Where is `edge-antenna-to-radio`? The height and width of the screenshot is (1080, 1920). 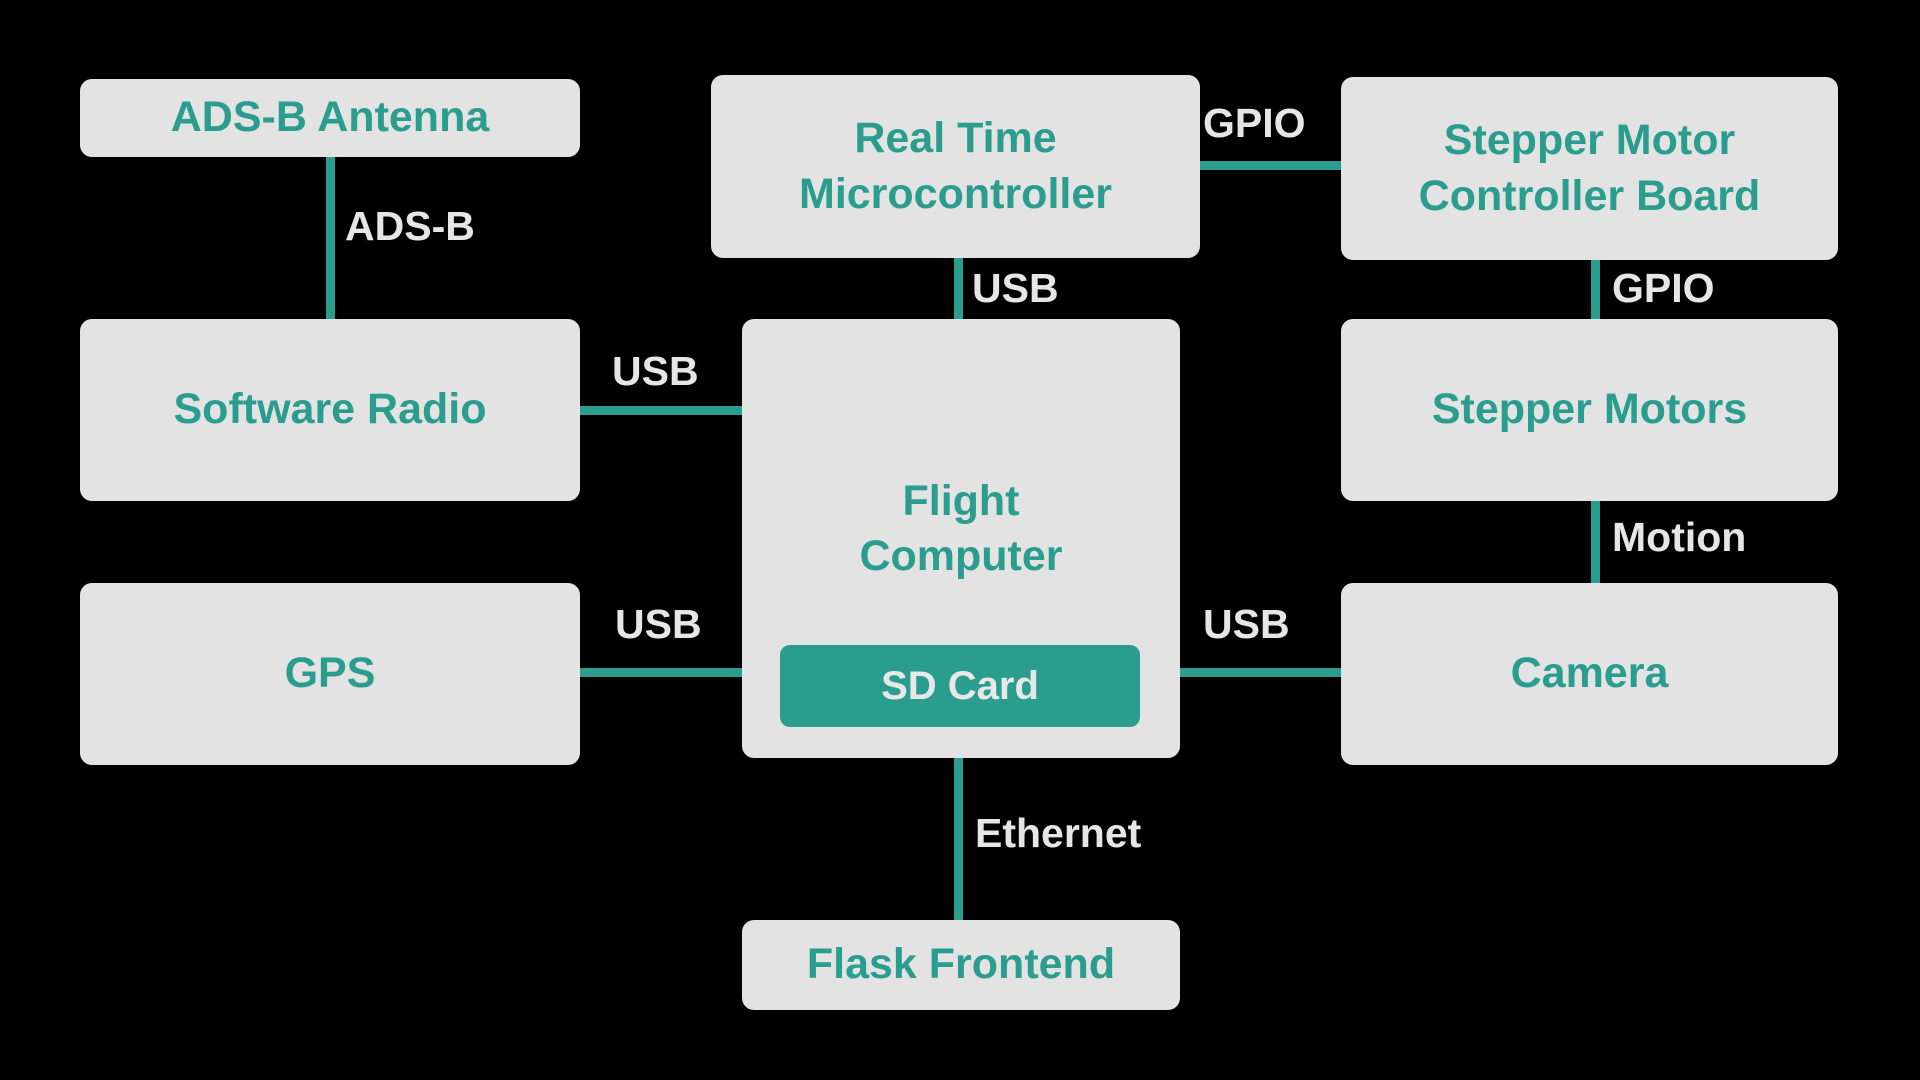
edge-antenna-to-radio is located at coordinates (330, 232).